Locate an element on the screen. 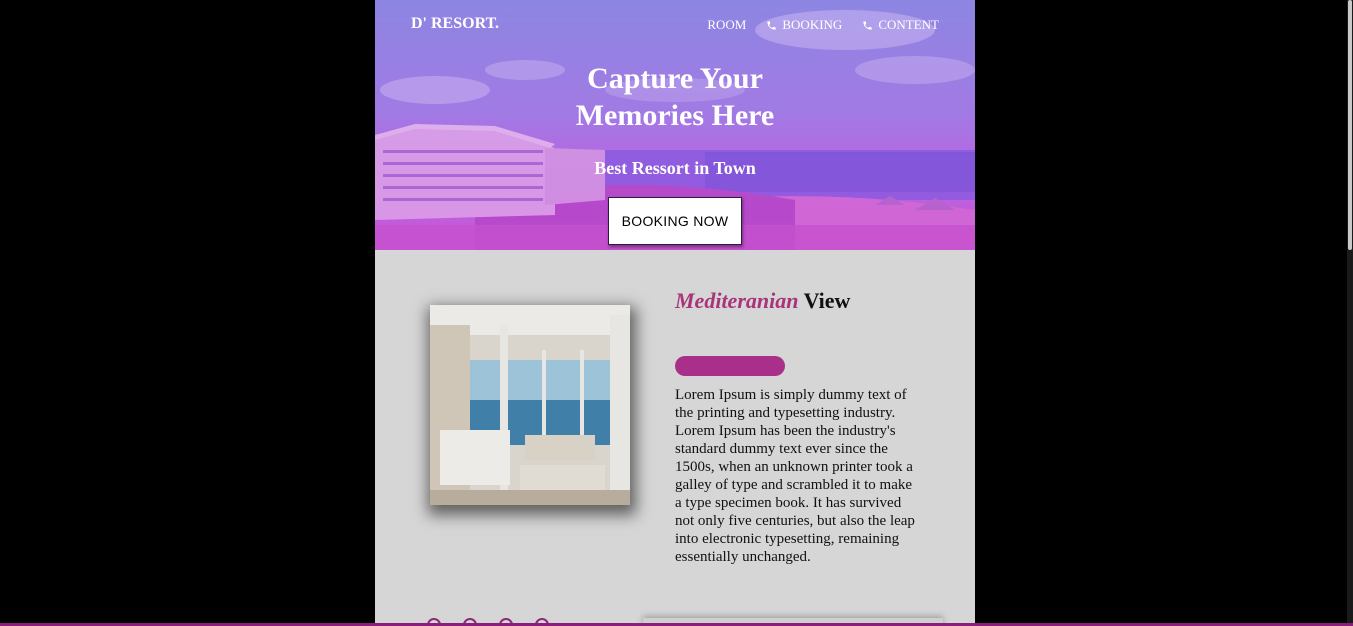 This screenshot has width=1353, height=626. accent-bar is located at coordinates (730, 366).